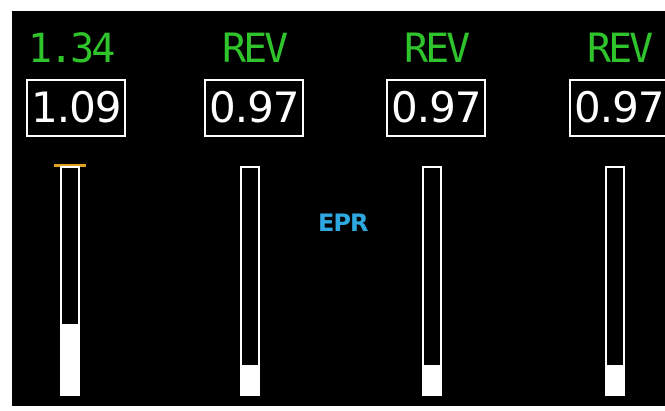 The width and height of the screenshot is (665, 411). Describe the element at coordinates (70, 358) in the screenshot. I see `engine-1-gauge-fill` at that location.